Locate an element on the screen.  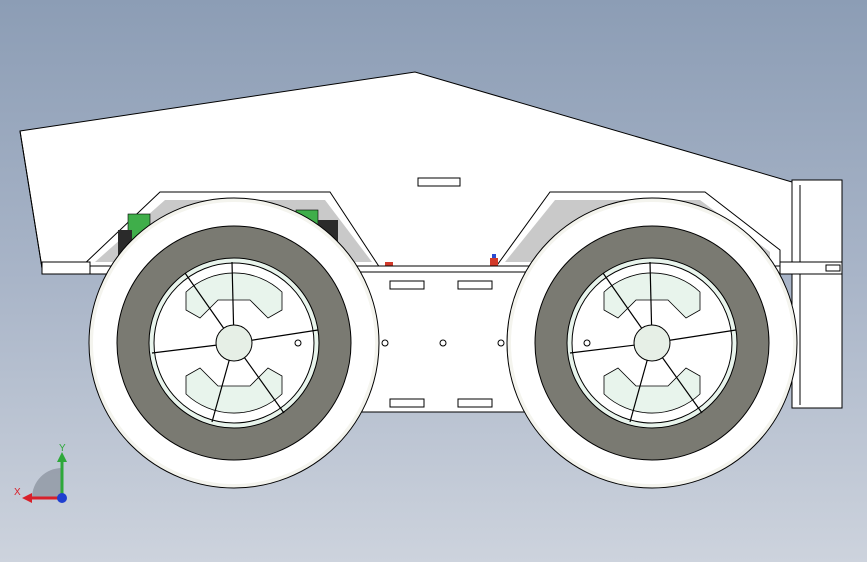
z-axis-origin-icon is located at coordinates (62, 498).